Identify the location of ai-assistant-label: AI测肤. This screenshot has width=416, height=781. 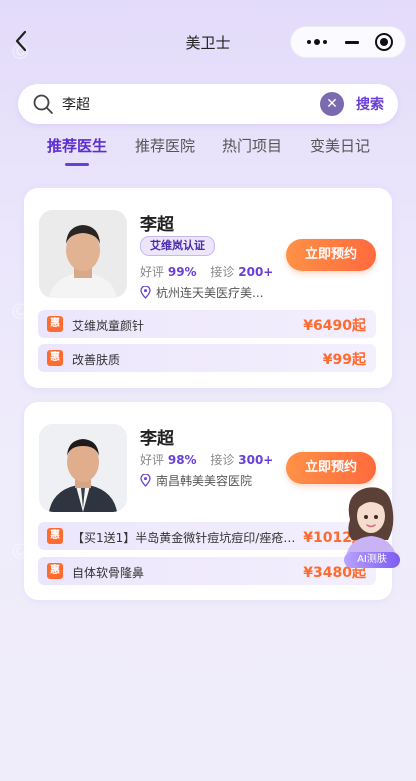
(372, 560).